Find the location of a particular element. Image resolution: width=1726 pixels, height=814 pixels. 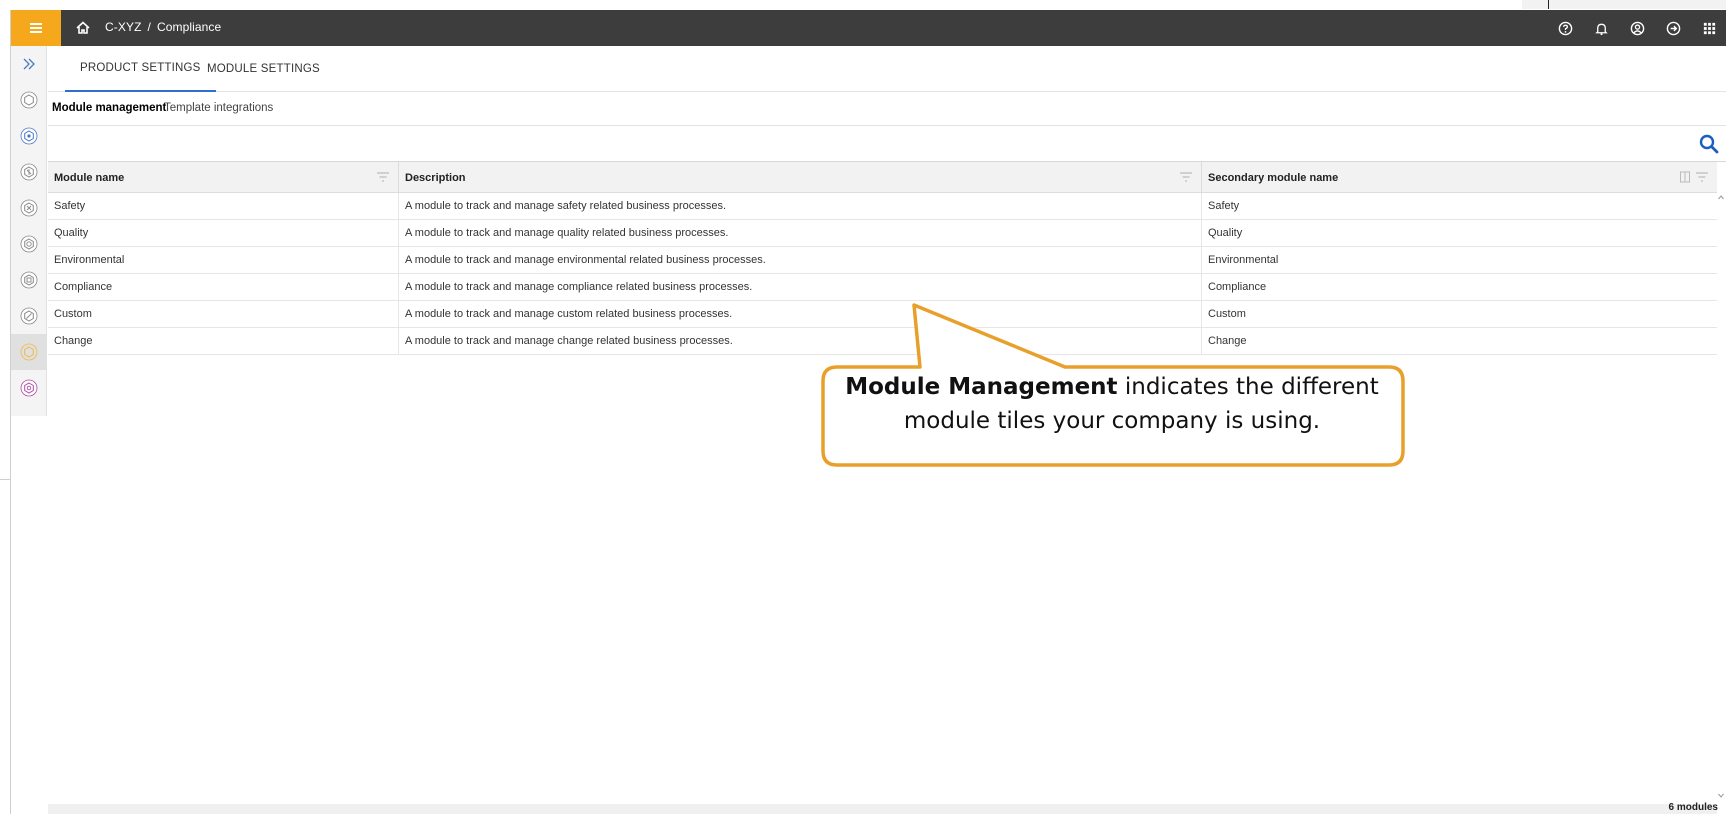

logout-button is located at coordinates (1673, 28).